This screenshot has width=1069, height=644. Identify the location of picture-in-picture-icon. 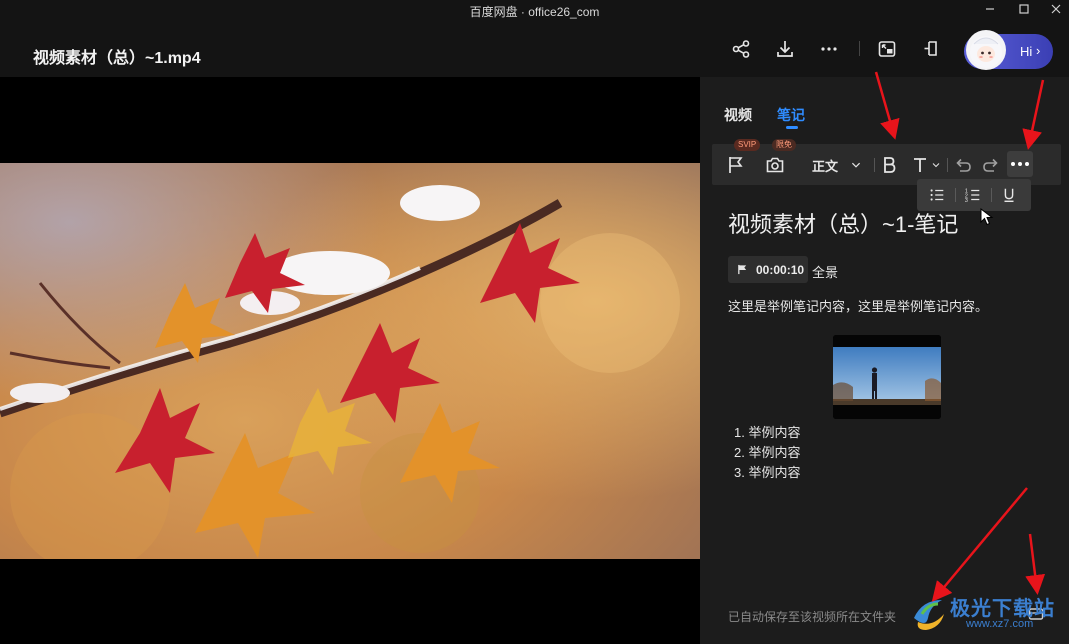
(887, 49).